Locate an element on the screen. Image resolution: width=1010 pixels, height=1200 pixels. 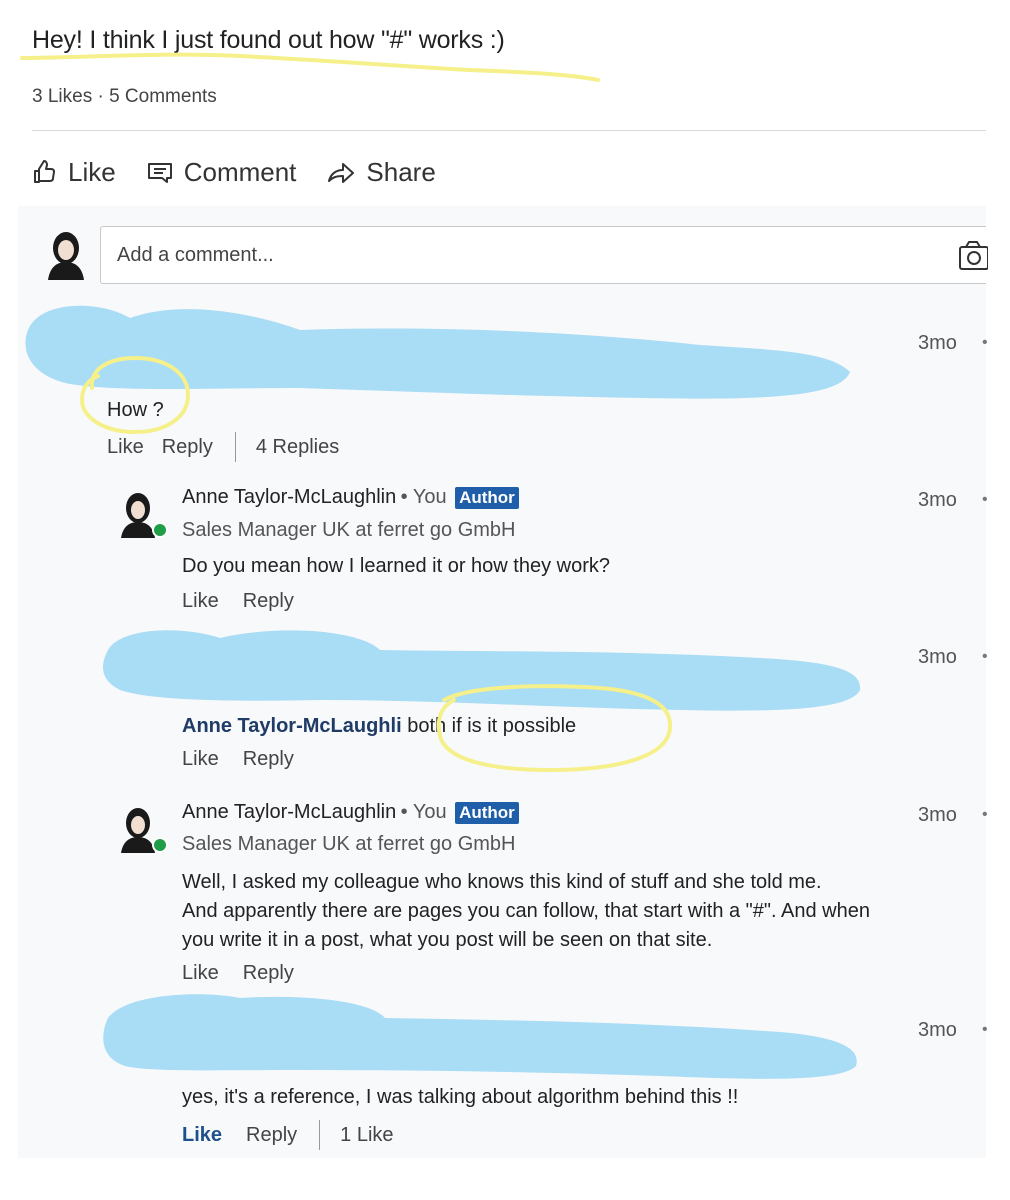
comment-text: How ? is located at coordinates (135, 410).